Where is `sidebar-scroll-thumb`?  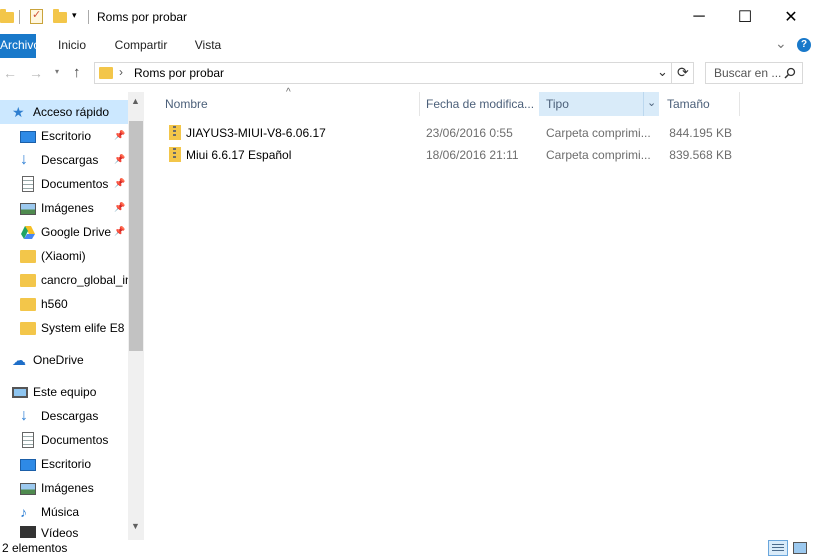
sidebar-scroll-thumb is located at coordinates (136, 236).